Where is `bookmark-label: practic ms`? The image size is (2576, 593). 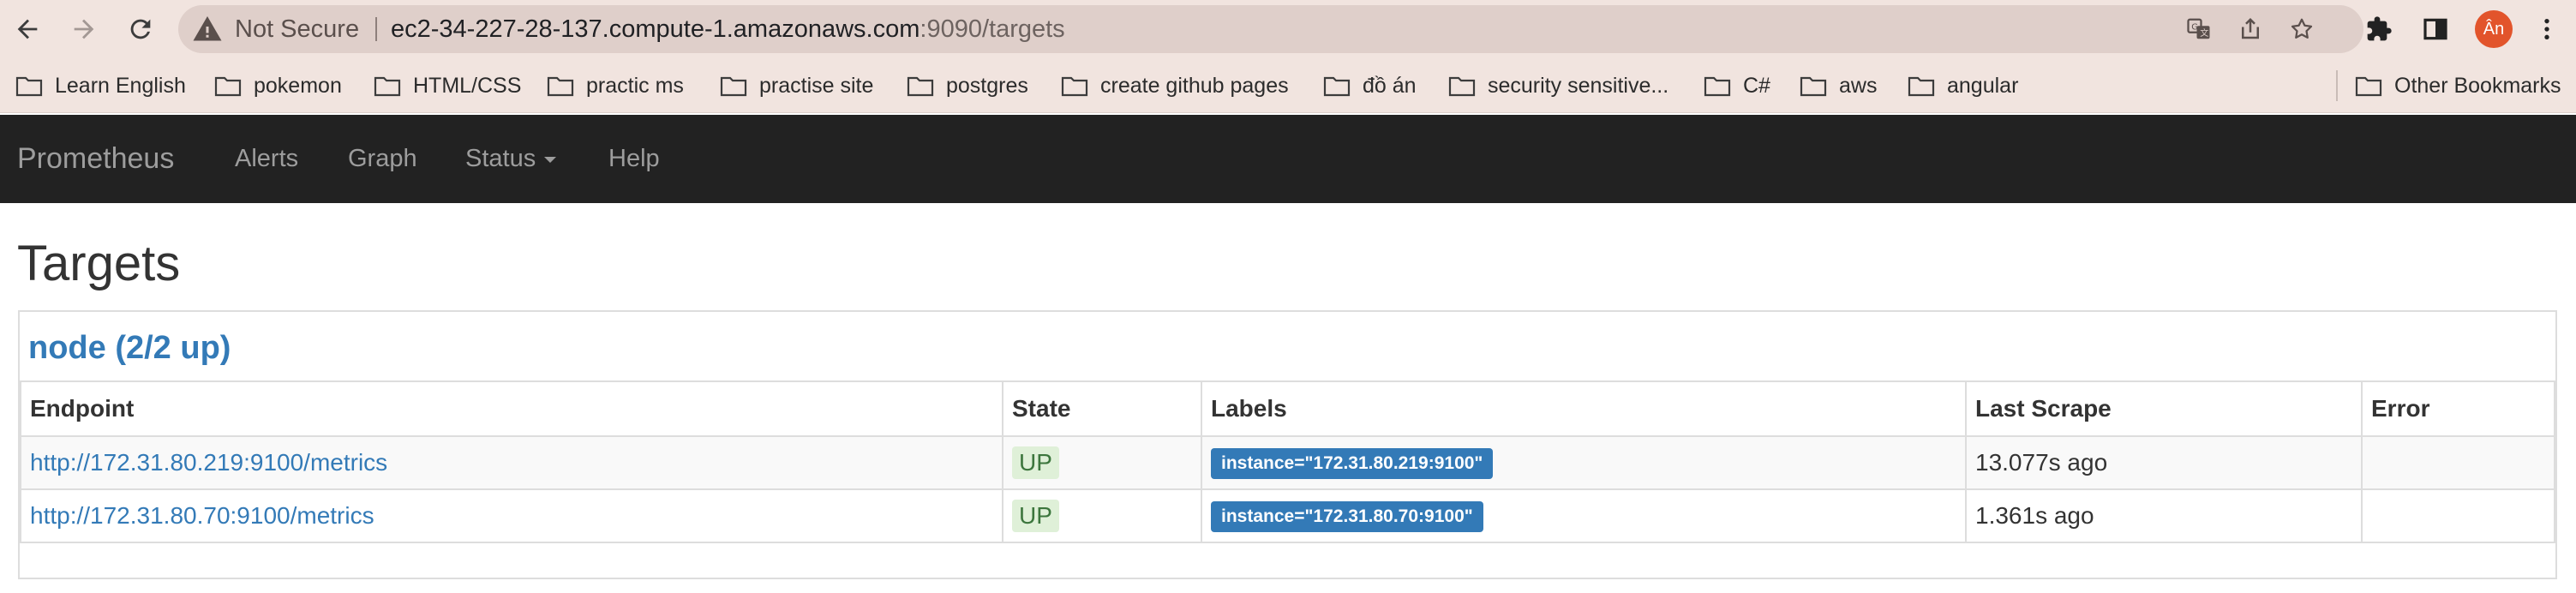 bookmark-label: practic ms is located at coordinates (635, 85).